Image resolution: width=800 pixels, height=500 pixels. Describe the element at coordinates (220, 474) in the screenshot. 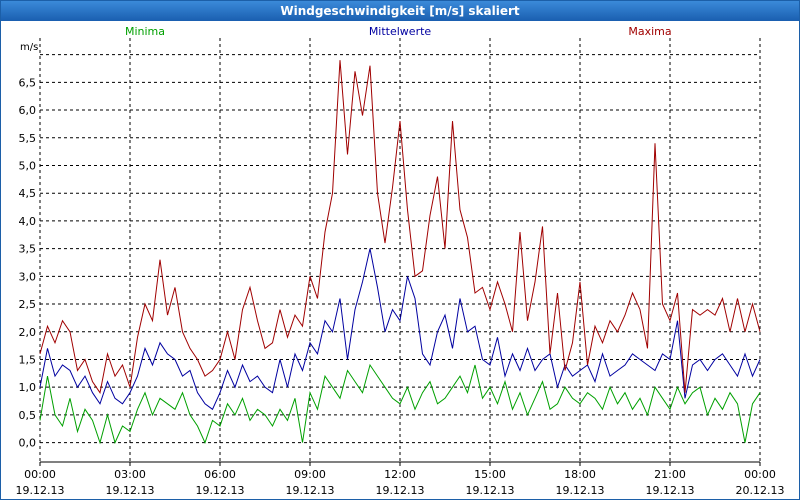

I see `x-tick-time: 06:00` at that location.